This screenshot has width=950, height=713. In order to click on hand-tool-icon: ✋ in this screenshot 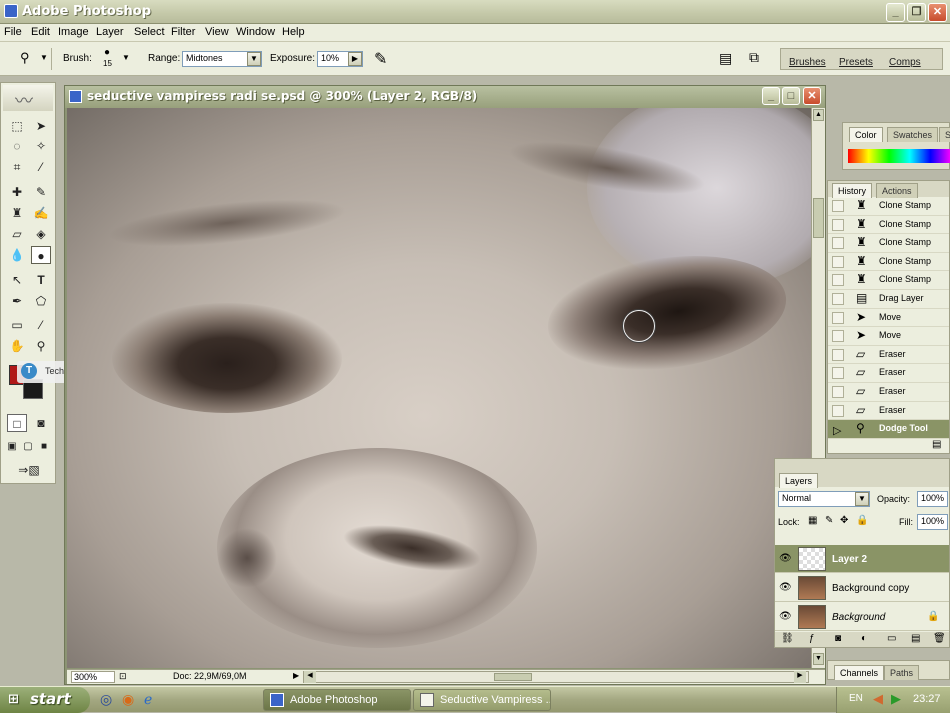, I will do `click(17, 346)`.